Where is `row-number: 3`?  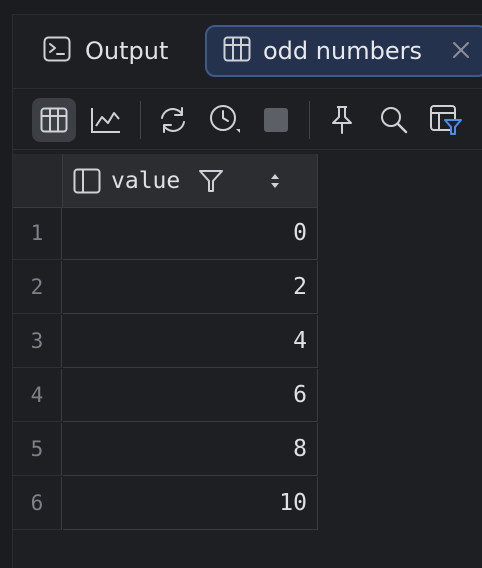
row-number: 3 is located at coordinates (37, 341).